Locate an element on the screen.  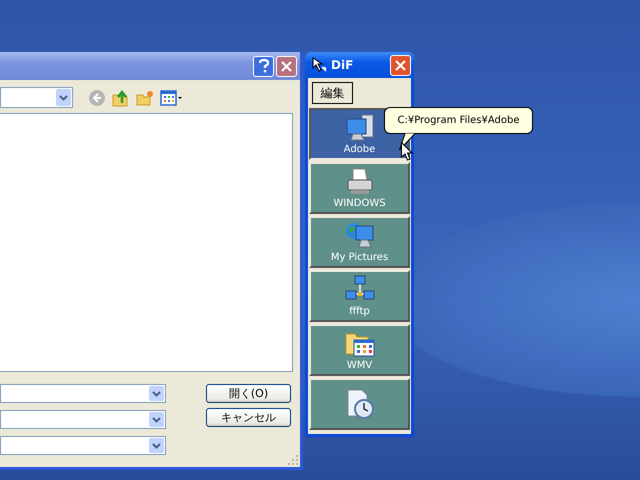
tile-label: WINDOWS is located at coordinates (359, 204).